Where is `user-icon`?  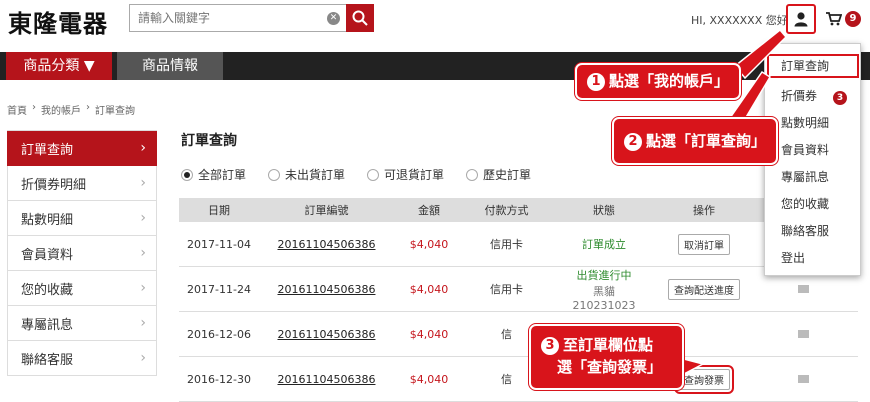 user-icon is located at coordinates (801, 19).